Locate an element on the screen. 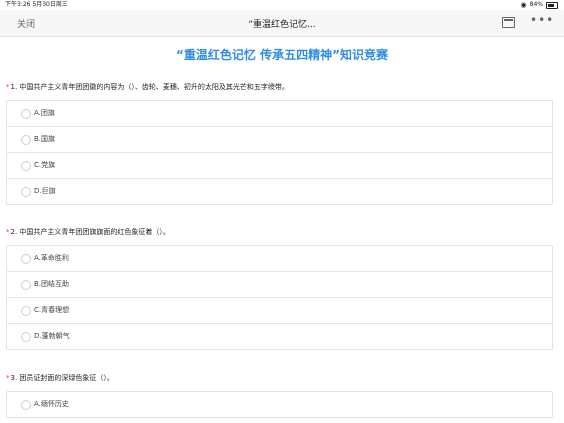  option-a: A.缅怀历史 is located at coordinates (279, 404).